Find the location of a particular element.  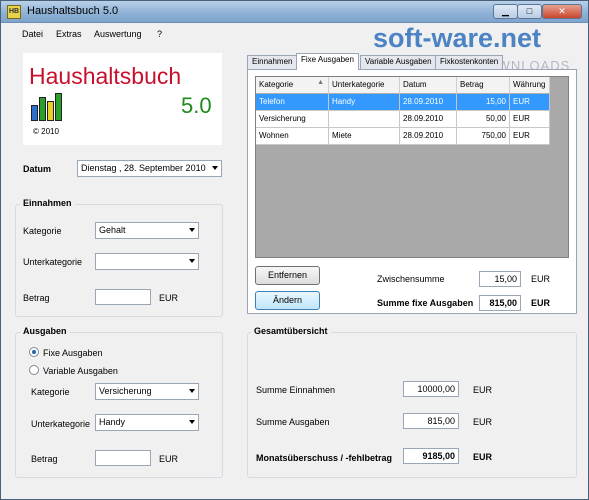

datum-picker: Dienstag , 28. September 2010 is located at coordinates (149, 168).